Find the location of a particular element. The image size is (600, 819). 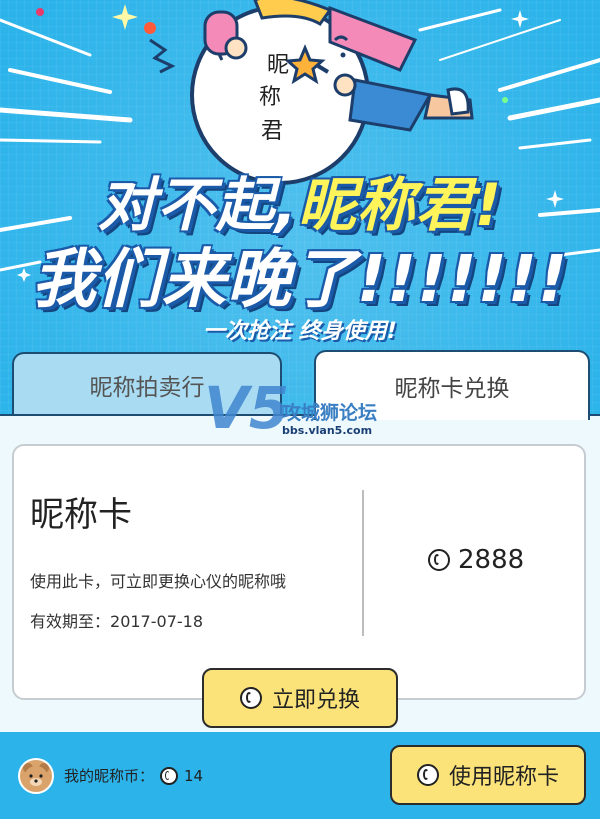

watermark-title: 攻城狮论坛 is located at coordinates (330, 413).